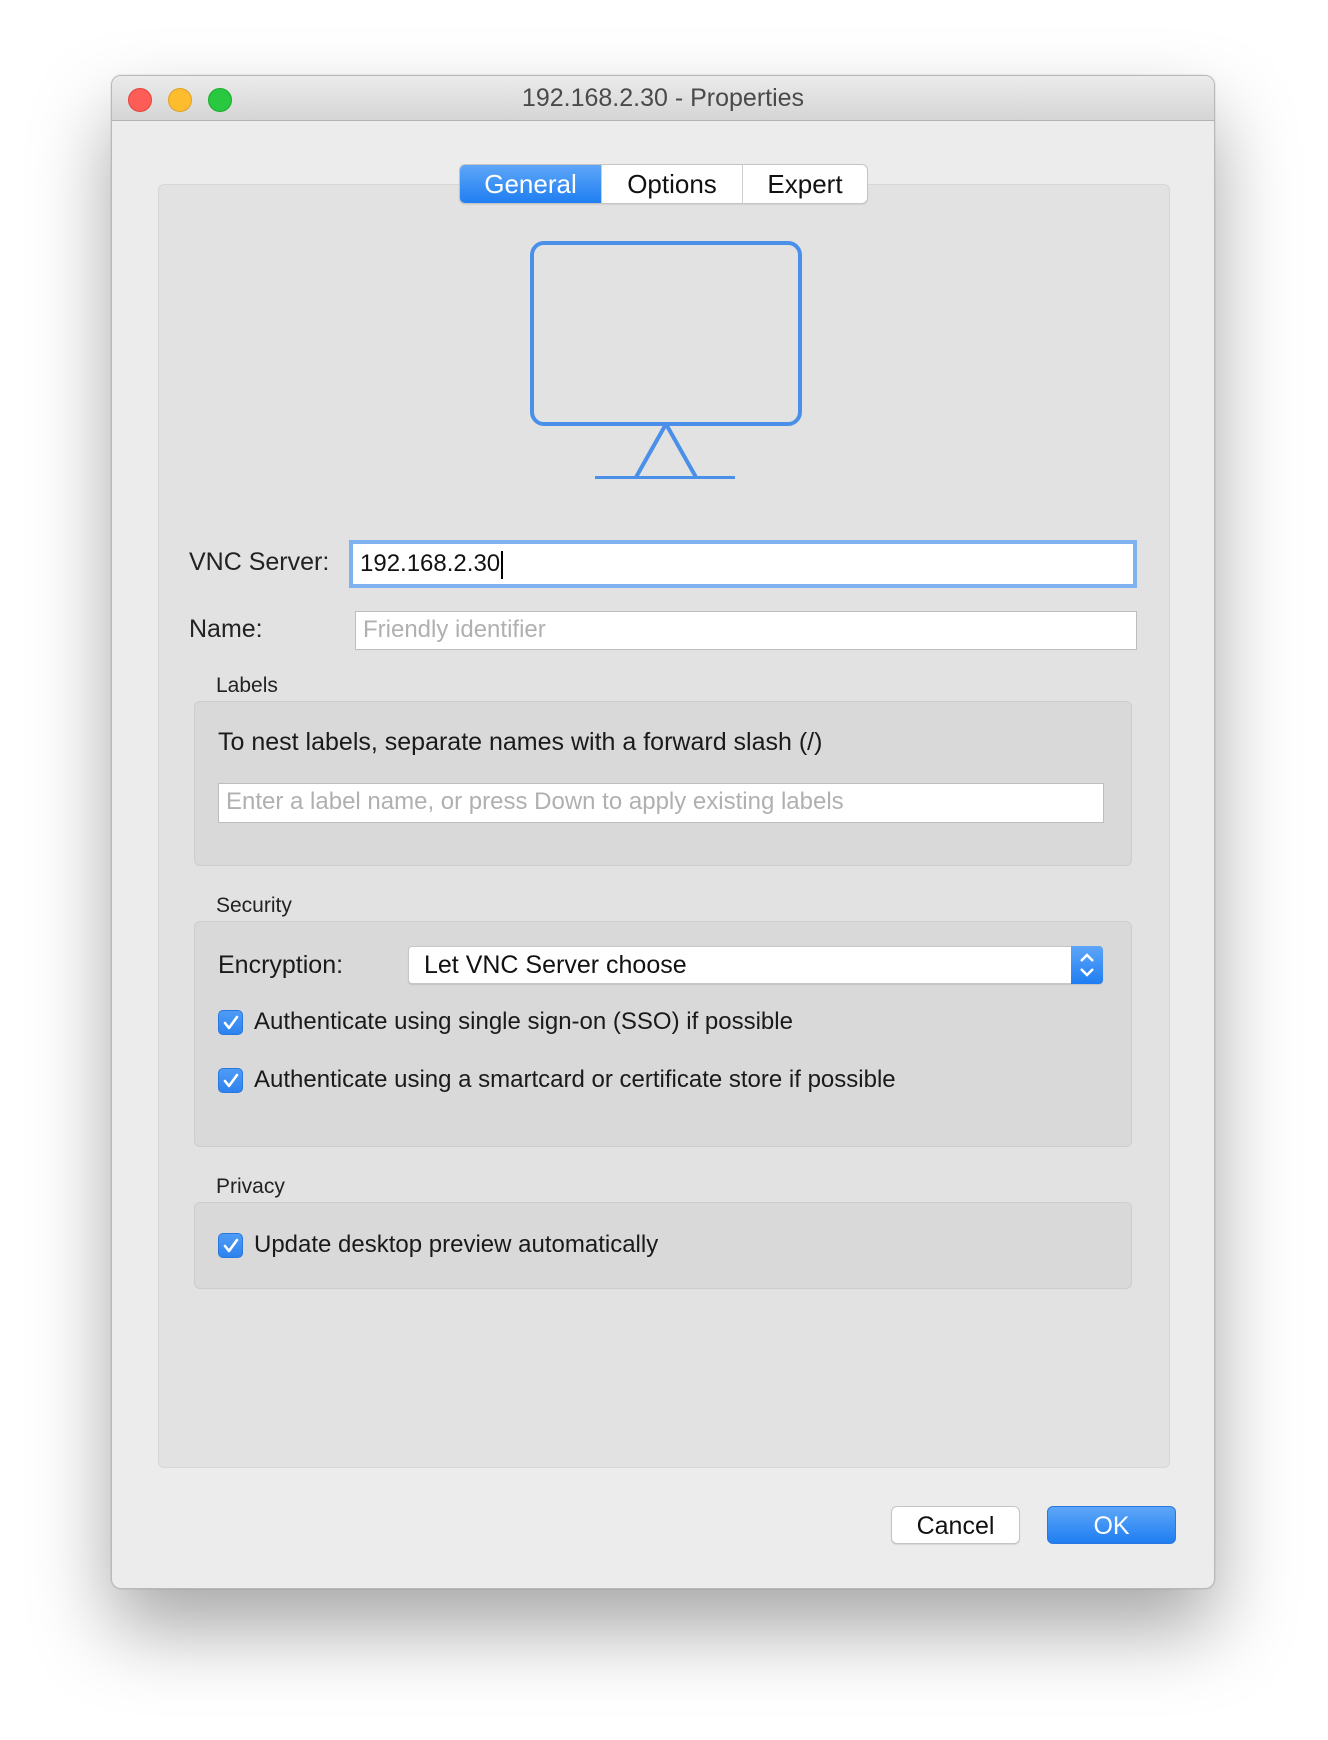 Image resolution: width=1328 pixels, height=1740 pixels. Describe the element at coordinates (755, 965) in the screenshot. I see `encryption-select: Let VNC Server choose` at that location.